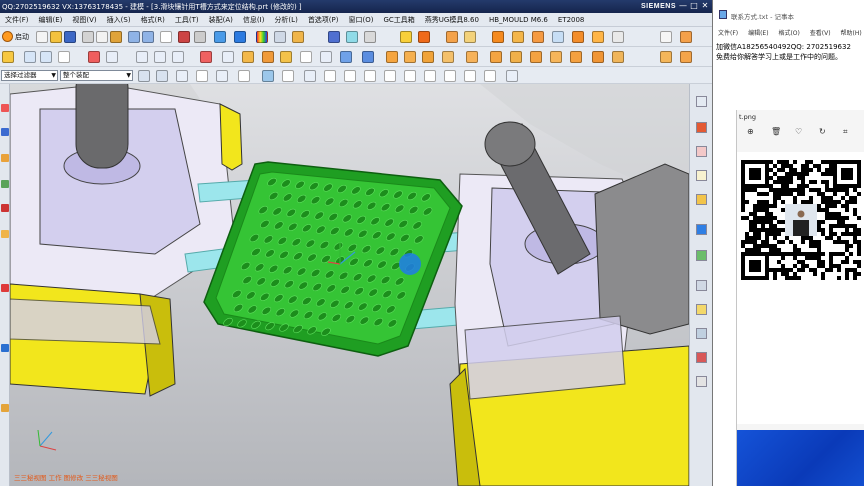 This screenshot has width=864, height=486. What do you see at coordinates (390, 76) in the screenshot?
I see `control-point-snap-icon` at bounding box center [390, 76].